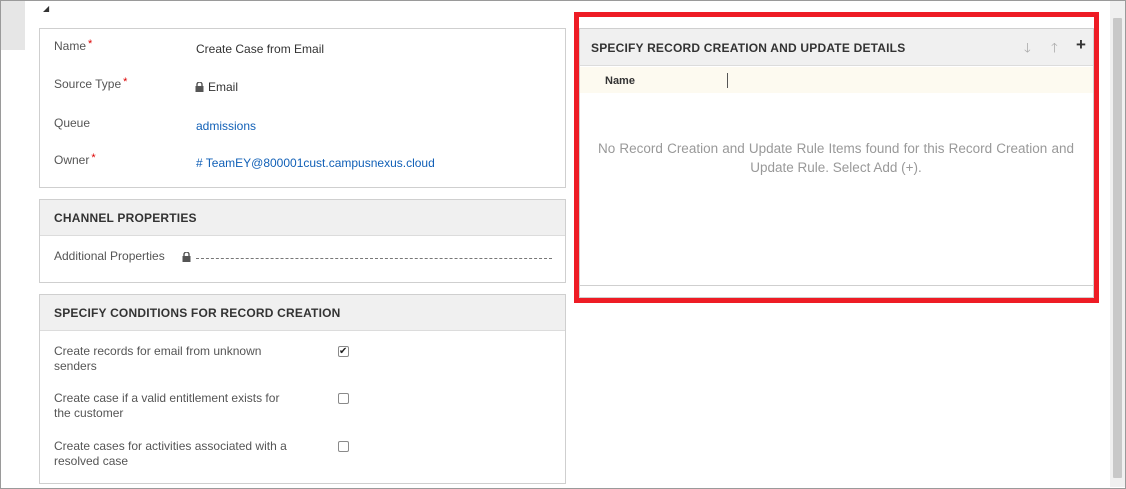 This screenshot has height=489, width=1126. Describe the element at coordinates (75, 159) in the screenshot. I see `owner-label: Owner *` at that location.